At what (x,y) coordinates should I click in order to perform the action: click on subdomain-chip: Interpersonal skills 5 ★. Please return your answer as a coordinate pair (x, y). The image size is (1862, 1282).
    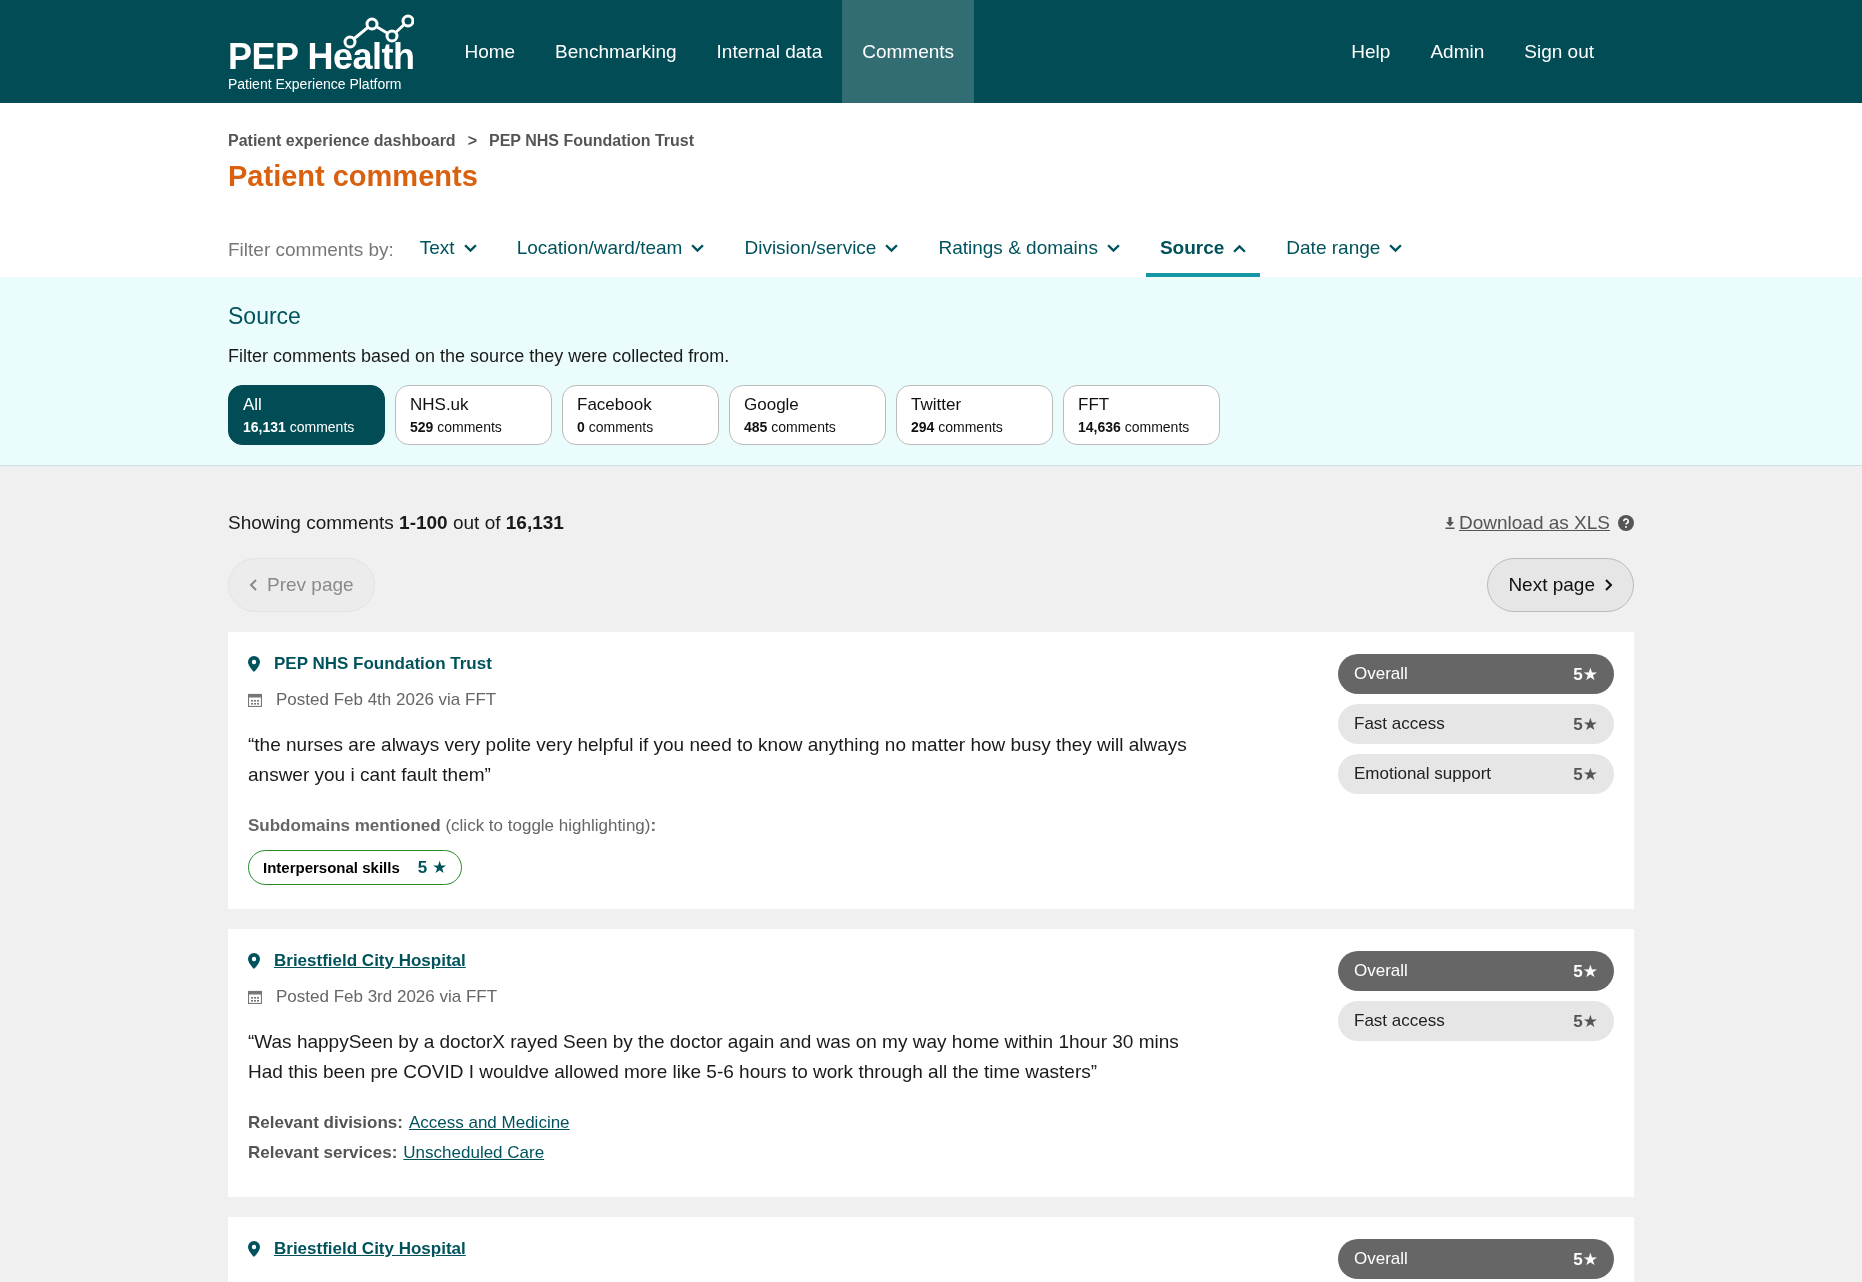
    Looking at the image, I should click on (355, 867).